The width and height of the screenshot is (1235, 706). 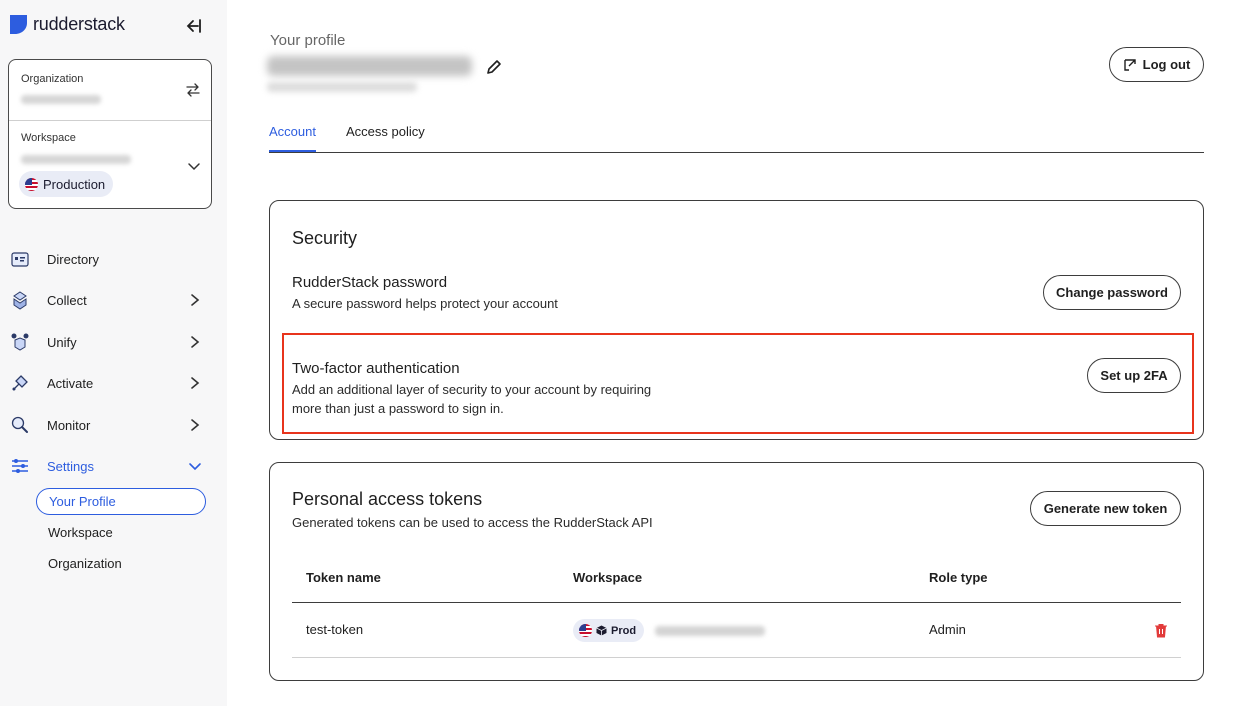 What do you see at coordinates (385, 137) in the screenshot?
I see `tab-access-policy: Access policy` at bounding box center [385, 137].